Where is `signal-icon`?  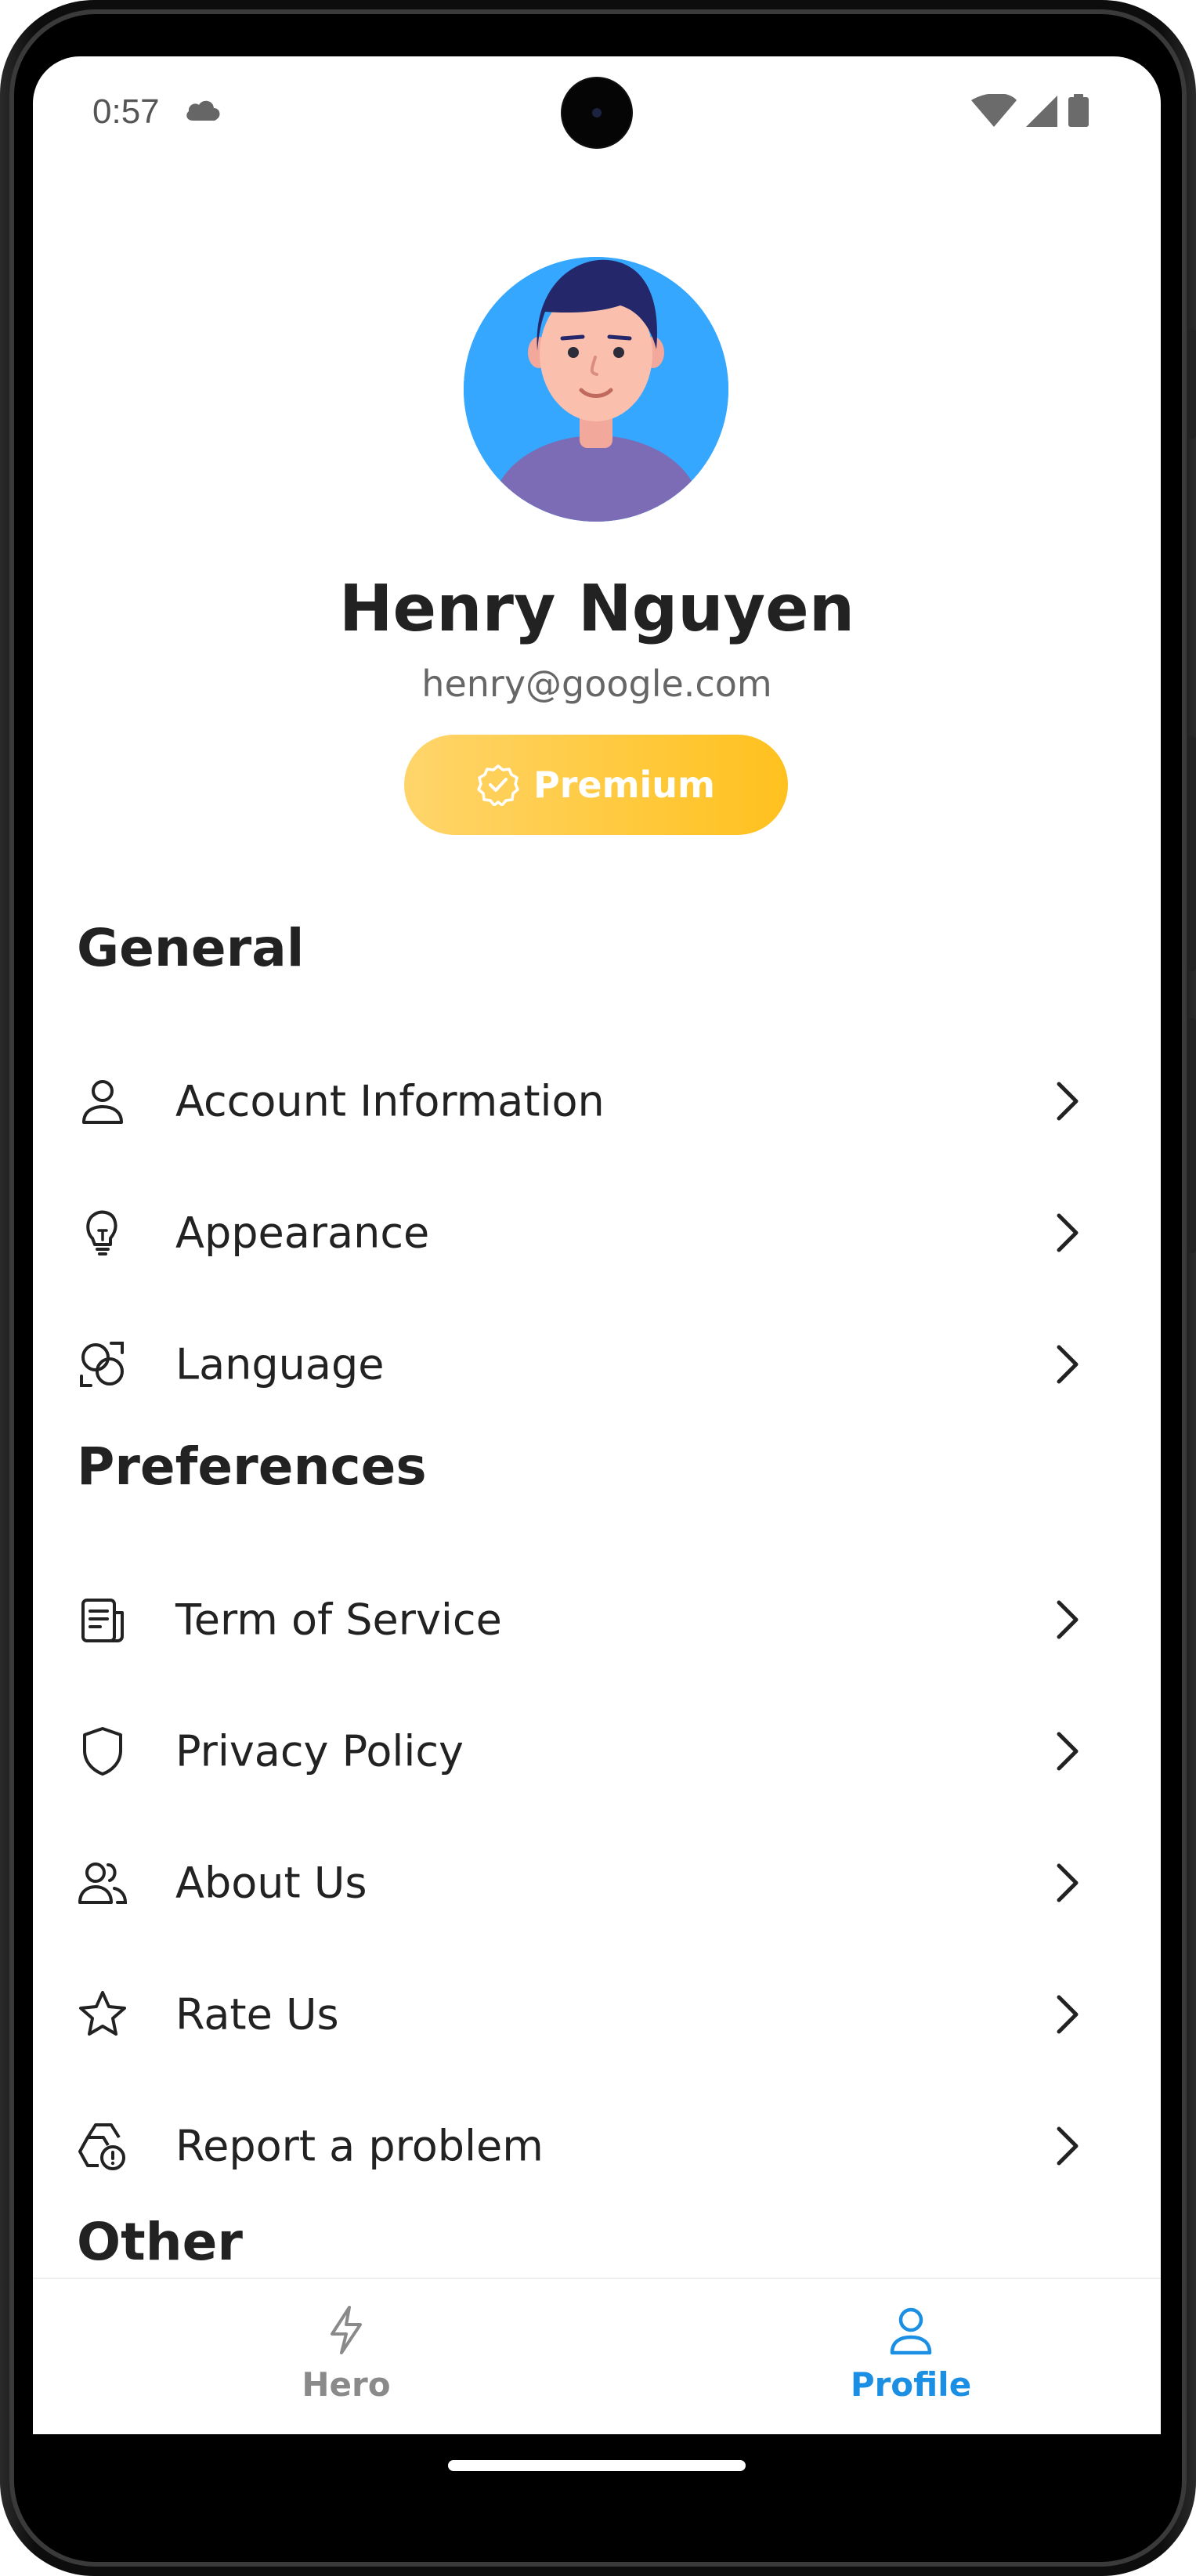 signal-icon is located at coordinates (1041, 111).